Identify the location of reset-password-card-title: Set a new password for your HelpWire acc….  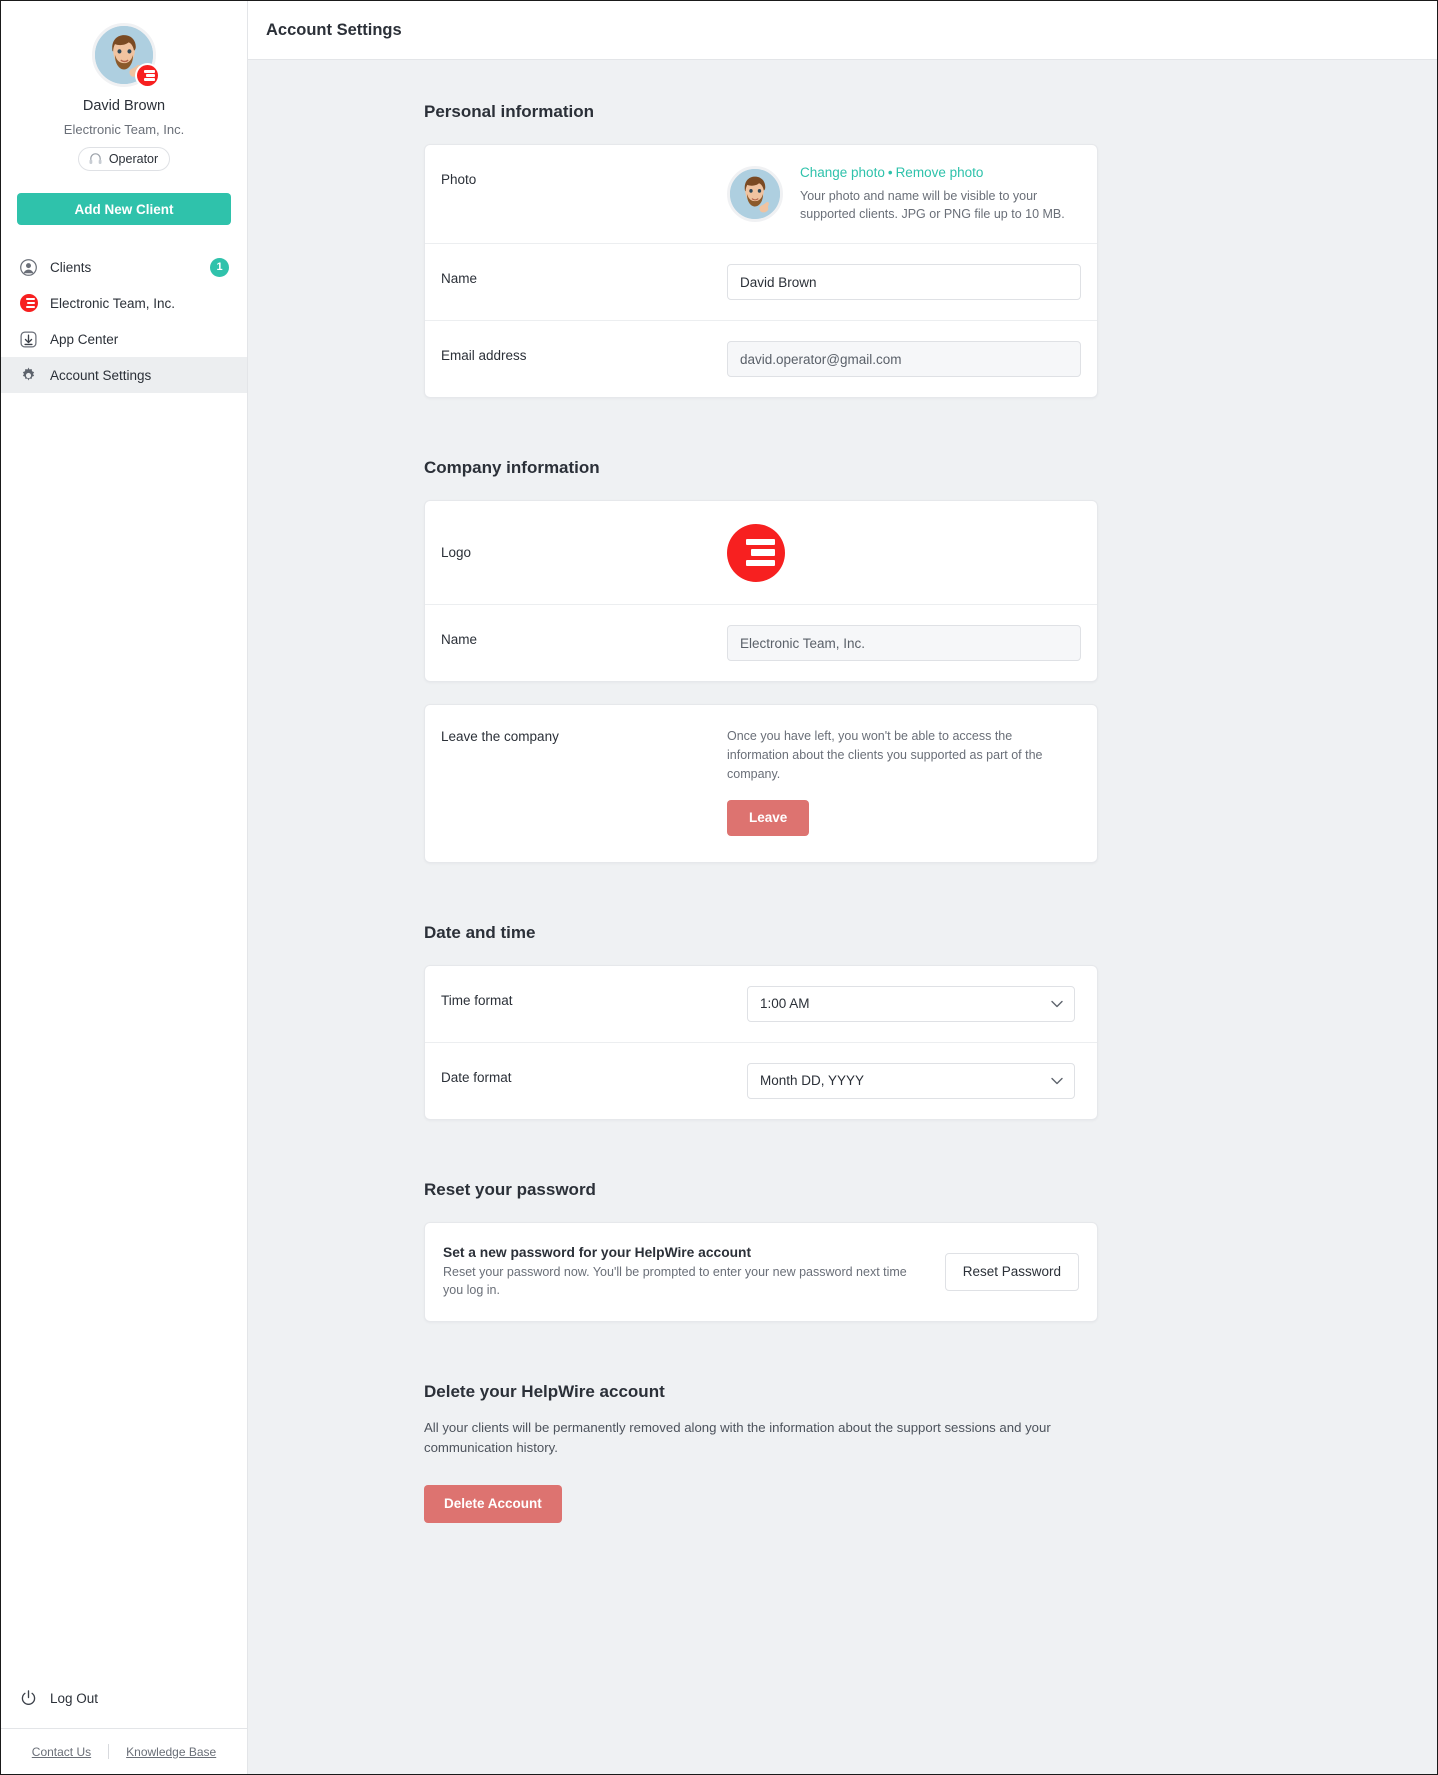
(597, 1252).